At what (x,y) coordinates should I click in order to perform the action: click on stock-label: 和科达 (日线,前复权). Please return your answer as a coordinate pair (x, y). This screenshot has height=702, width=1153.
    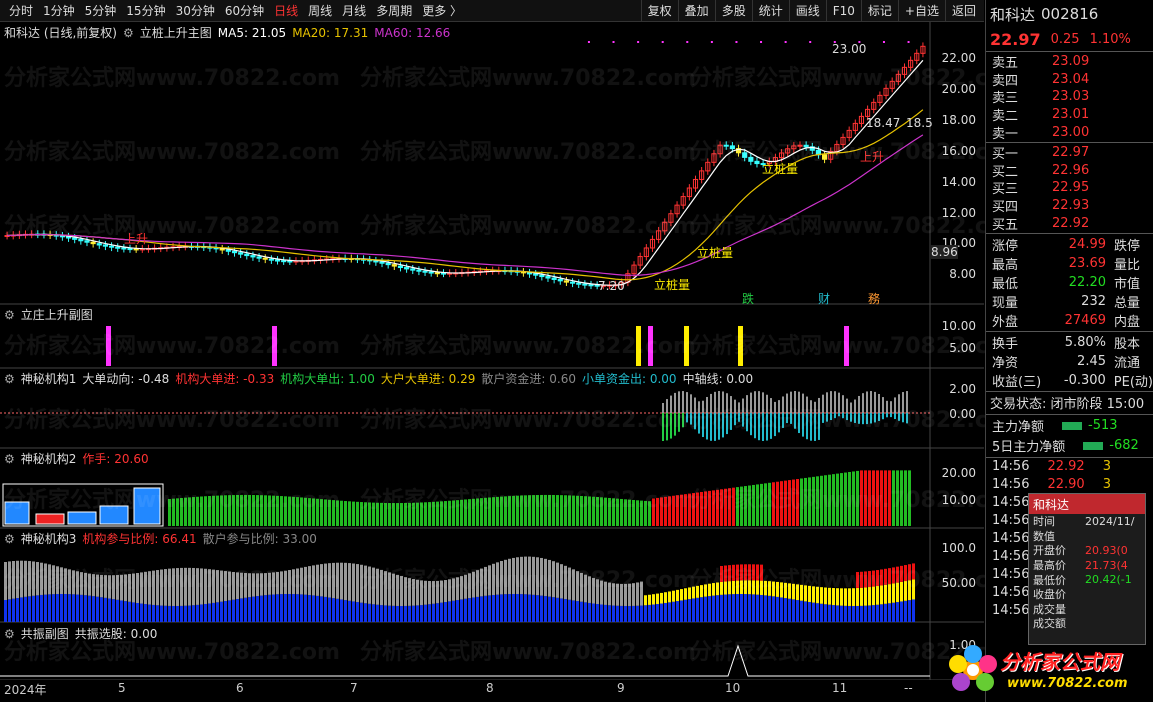
    Looking at the image, I should click on (60, 33).